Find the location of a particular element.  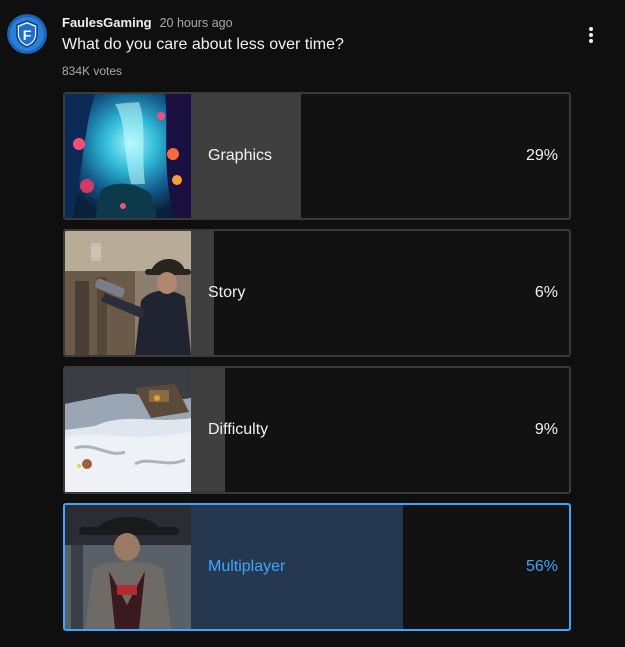

vertical-ellipsis-icon is located at coordinates (591, 35).